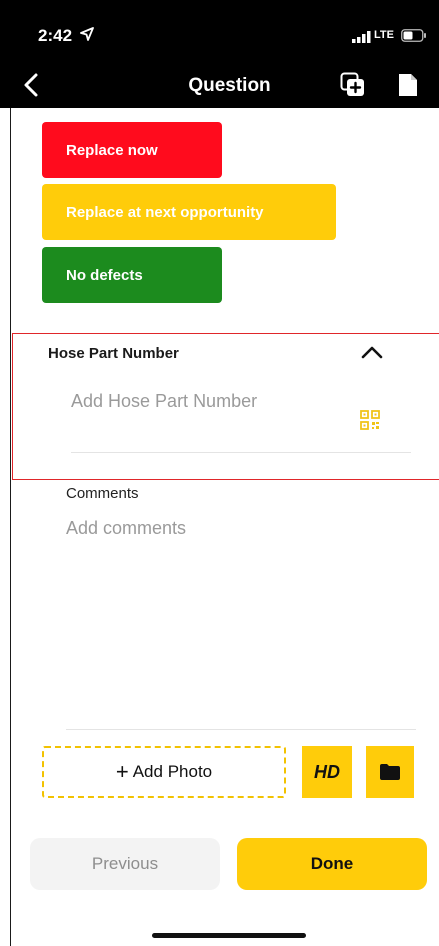 The image size is (439, 946). What do you see at coordinates (229, 935) in the screenshot?
I see `home-indicator` at bounding box center [229, 935].